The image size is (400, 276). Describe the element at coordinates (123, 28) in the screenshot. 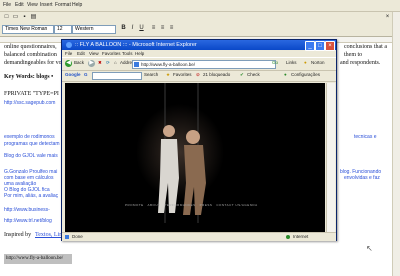

I see `bold-button: B` at that location.